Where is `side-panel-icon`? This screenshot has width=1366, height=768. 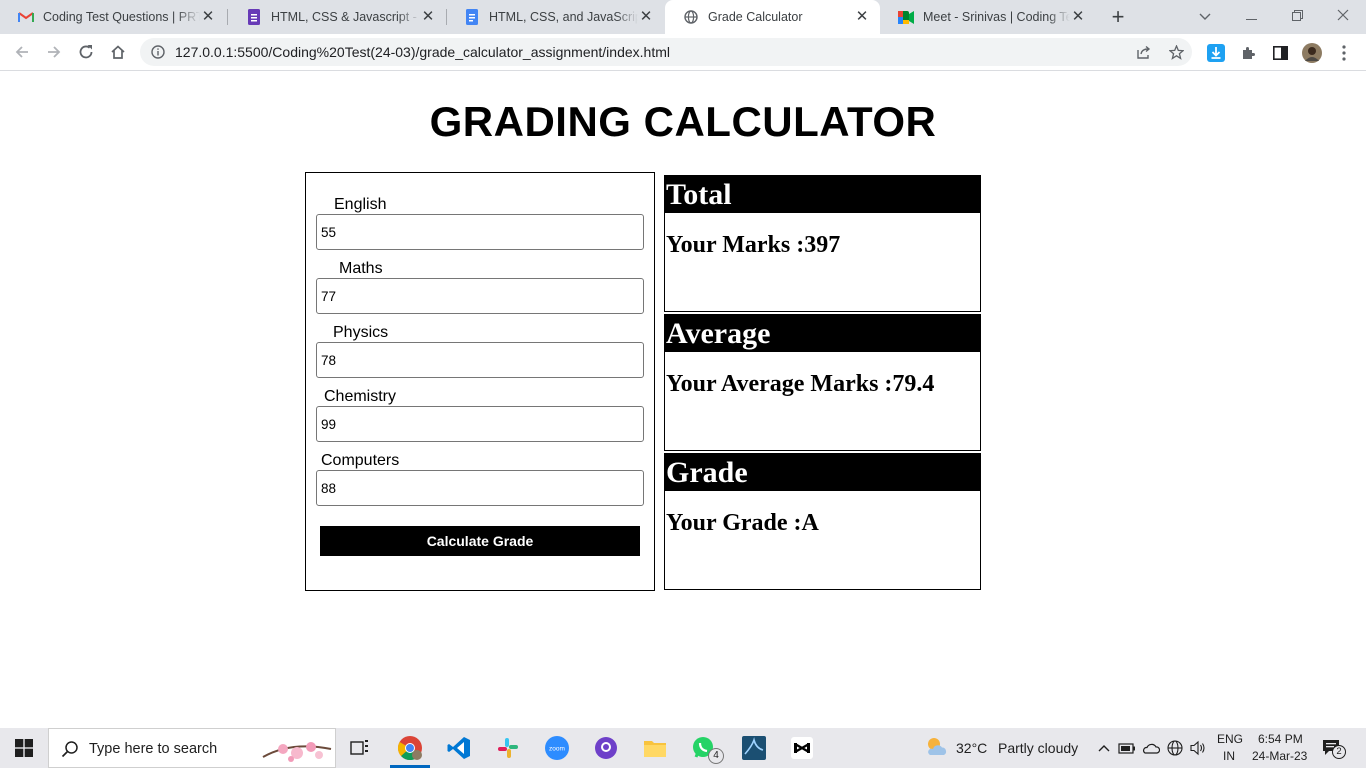 side-panel-icon is located at coordinates (1280, 53).